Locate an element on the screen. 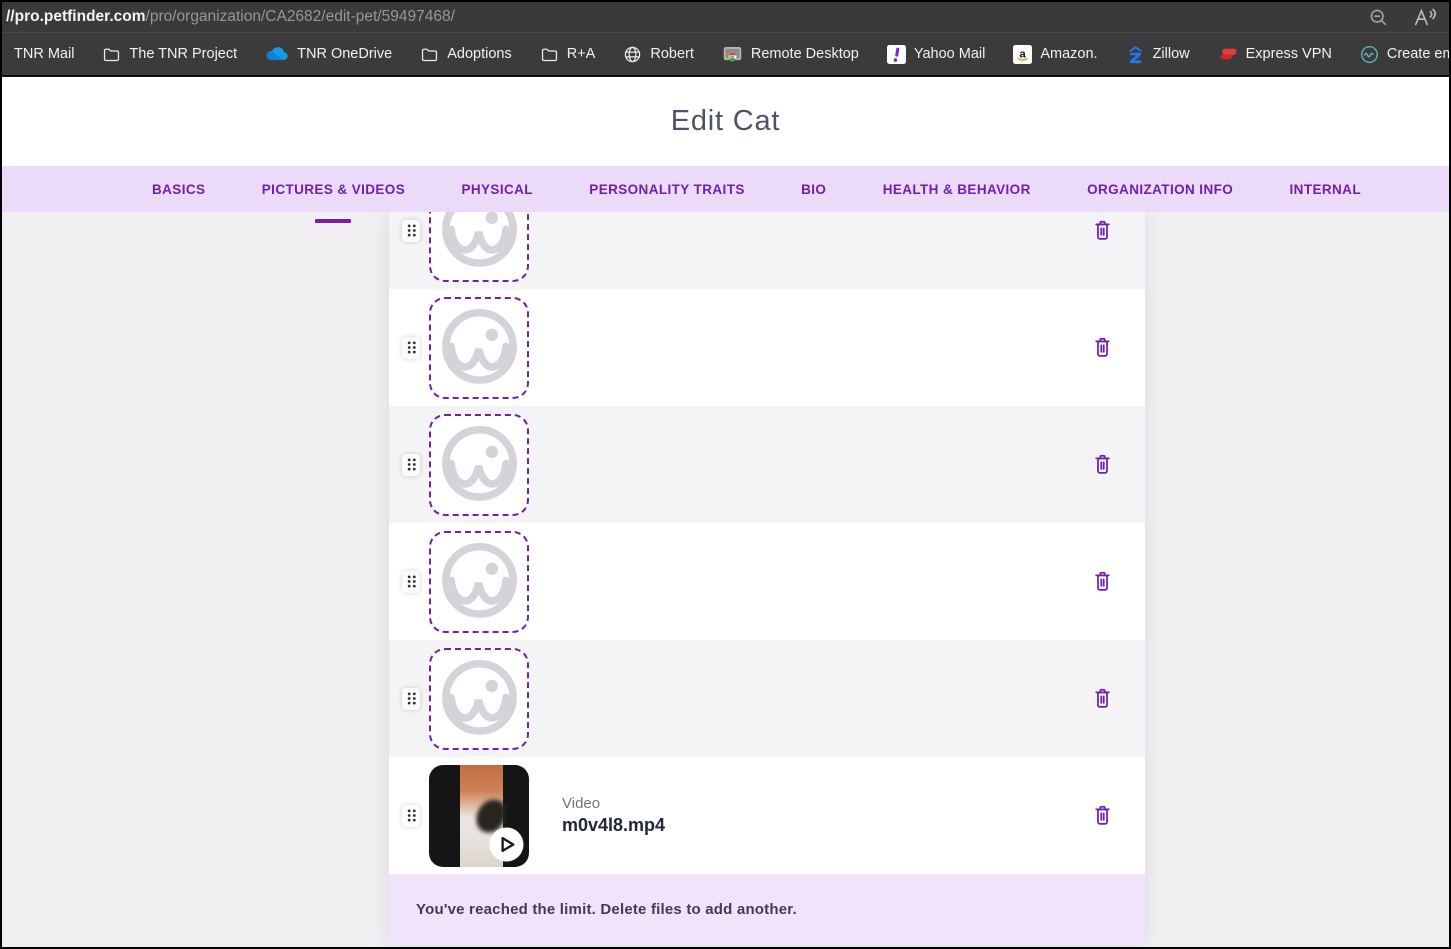 Image resolution: width=1451 pixels, height=949 pixels. globe-icon is located at coordinates (632, 54).